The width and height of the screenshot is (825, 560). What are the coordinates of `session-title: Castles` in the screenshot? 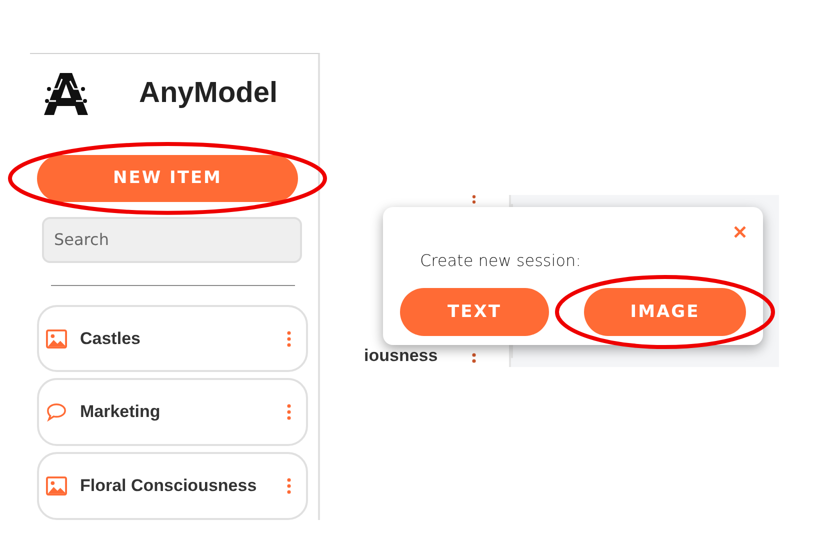 It's located at (111, 338).